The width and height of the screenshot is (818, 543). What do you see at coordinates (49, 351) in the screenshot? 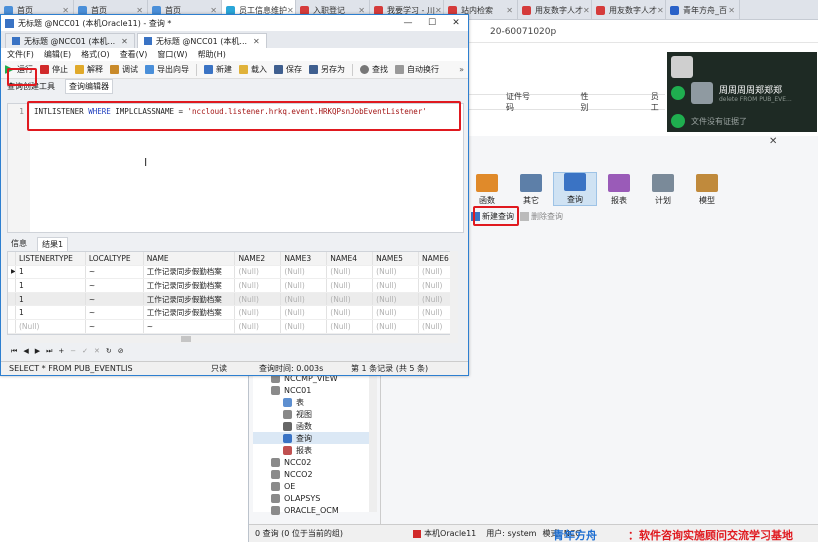
I see `last-record-icon: ⏭` at bounding box center [49, 351].